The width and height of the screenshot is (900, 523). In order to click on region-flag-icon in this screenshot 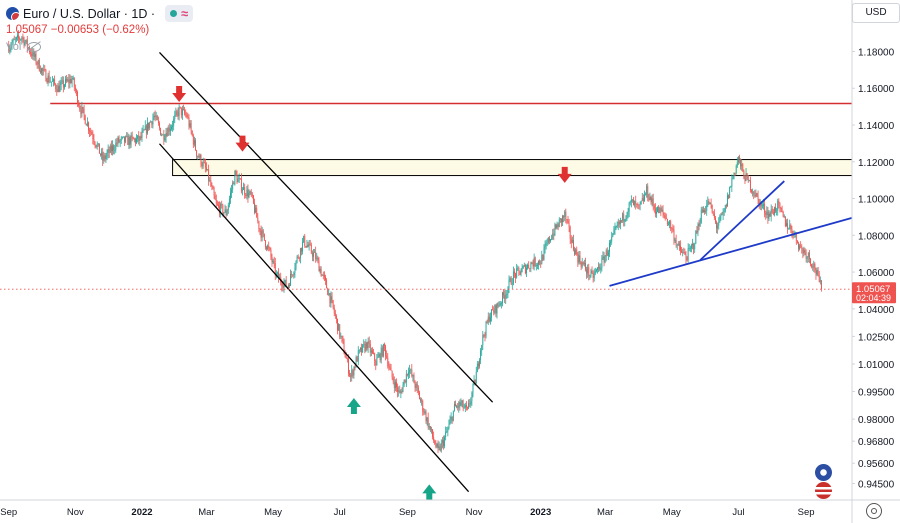, I will do `click(823, 472)`.